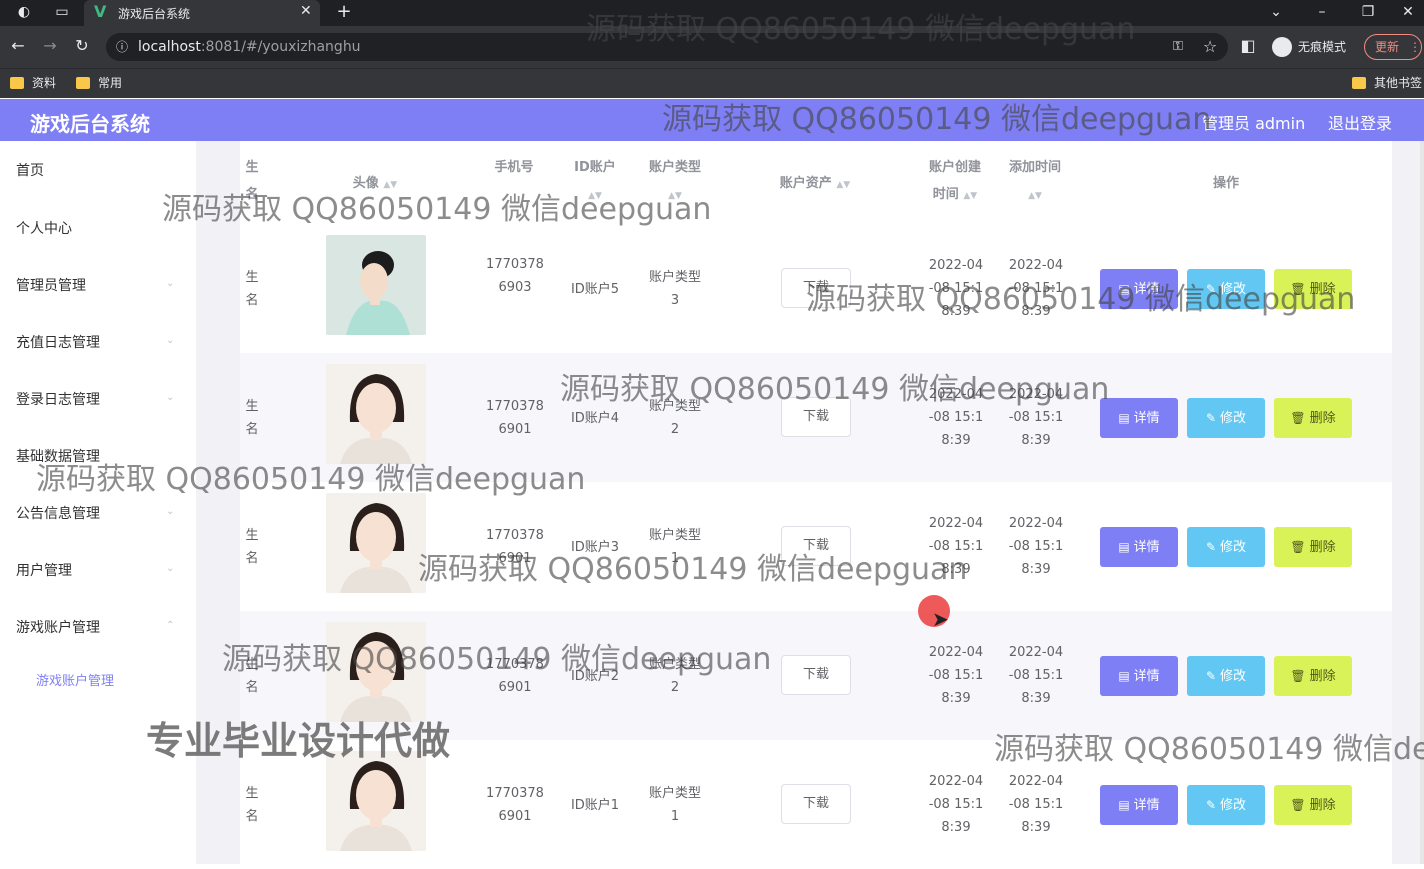 The image size is (1424, 869). What do you see at coordinates (1035, 182) in the screenshot?
I see `column-header-added: 添加时间 ▲▼` at bounding box center [1035, 182].